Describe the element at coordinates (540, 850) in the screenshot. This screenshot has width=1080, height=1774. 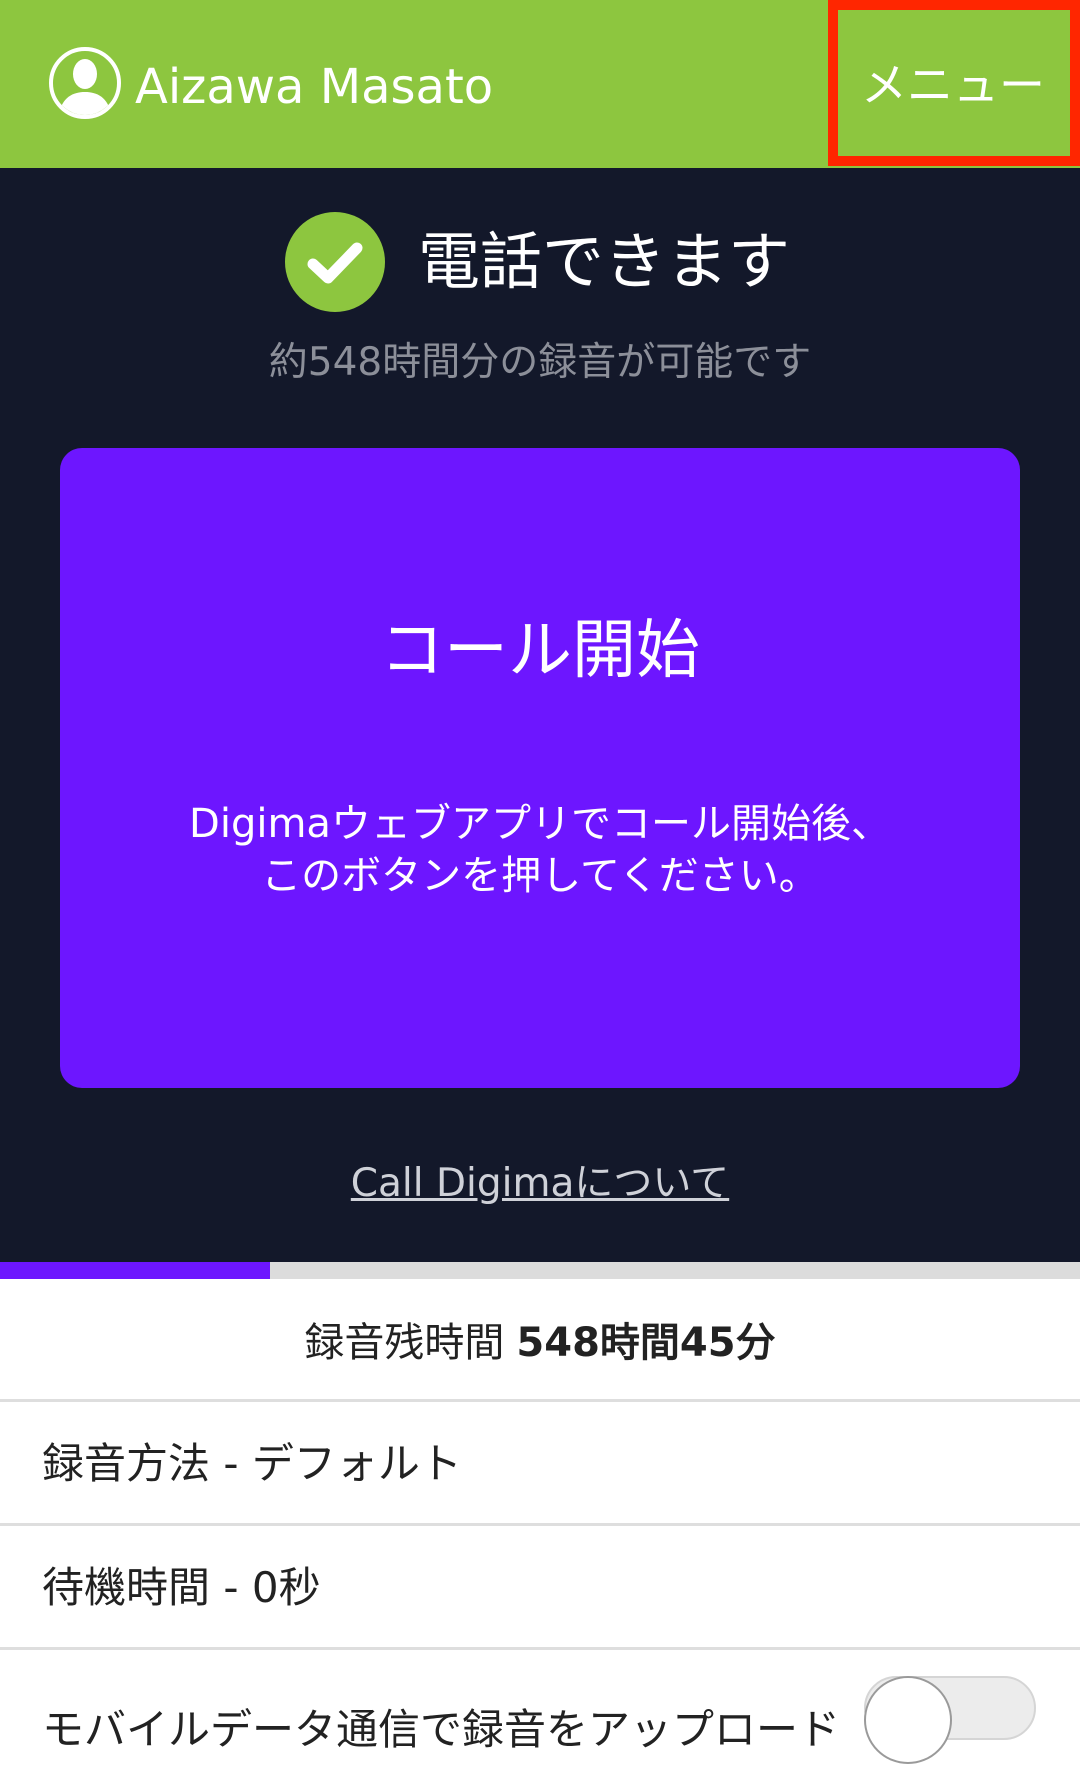
I see `call-start-description: Digimaウェブアプリでコール開始後、 このボタンを押してください。` at that location.